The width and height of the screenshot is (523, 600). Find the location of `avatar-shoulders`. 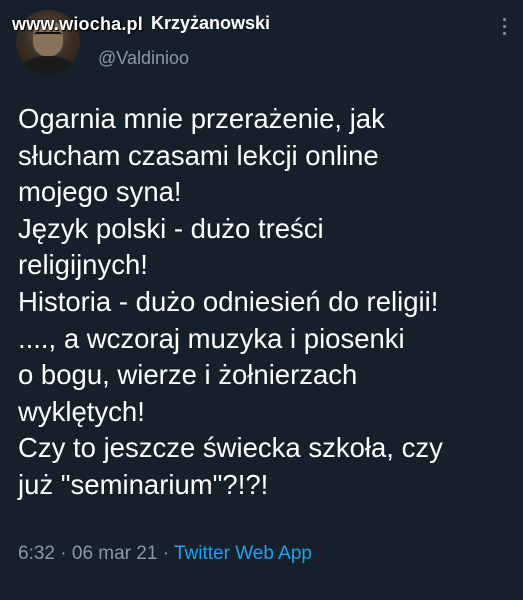

avatar-shoulders is located at coordinates (48, 65).